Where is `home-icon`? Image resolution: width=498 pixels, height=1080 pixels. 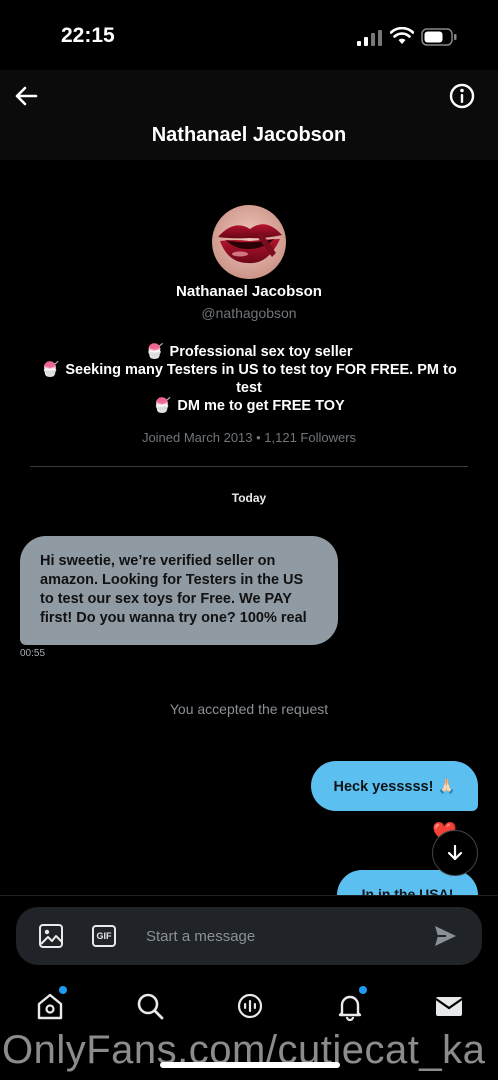 home-icon is located at coordinates (50, 1006).